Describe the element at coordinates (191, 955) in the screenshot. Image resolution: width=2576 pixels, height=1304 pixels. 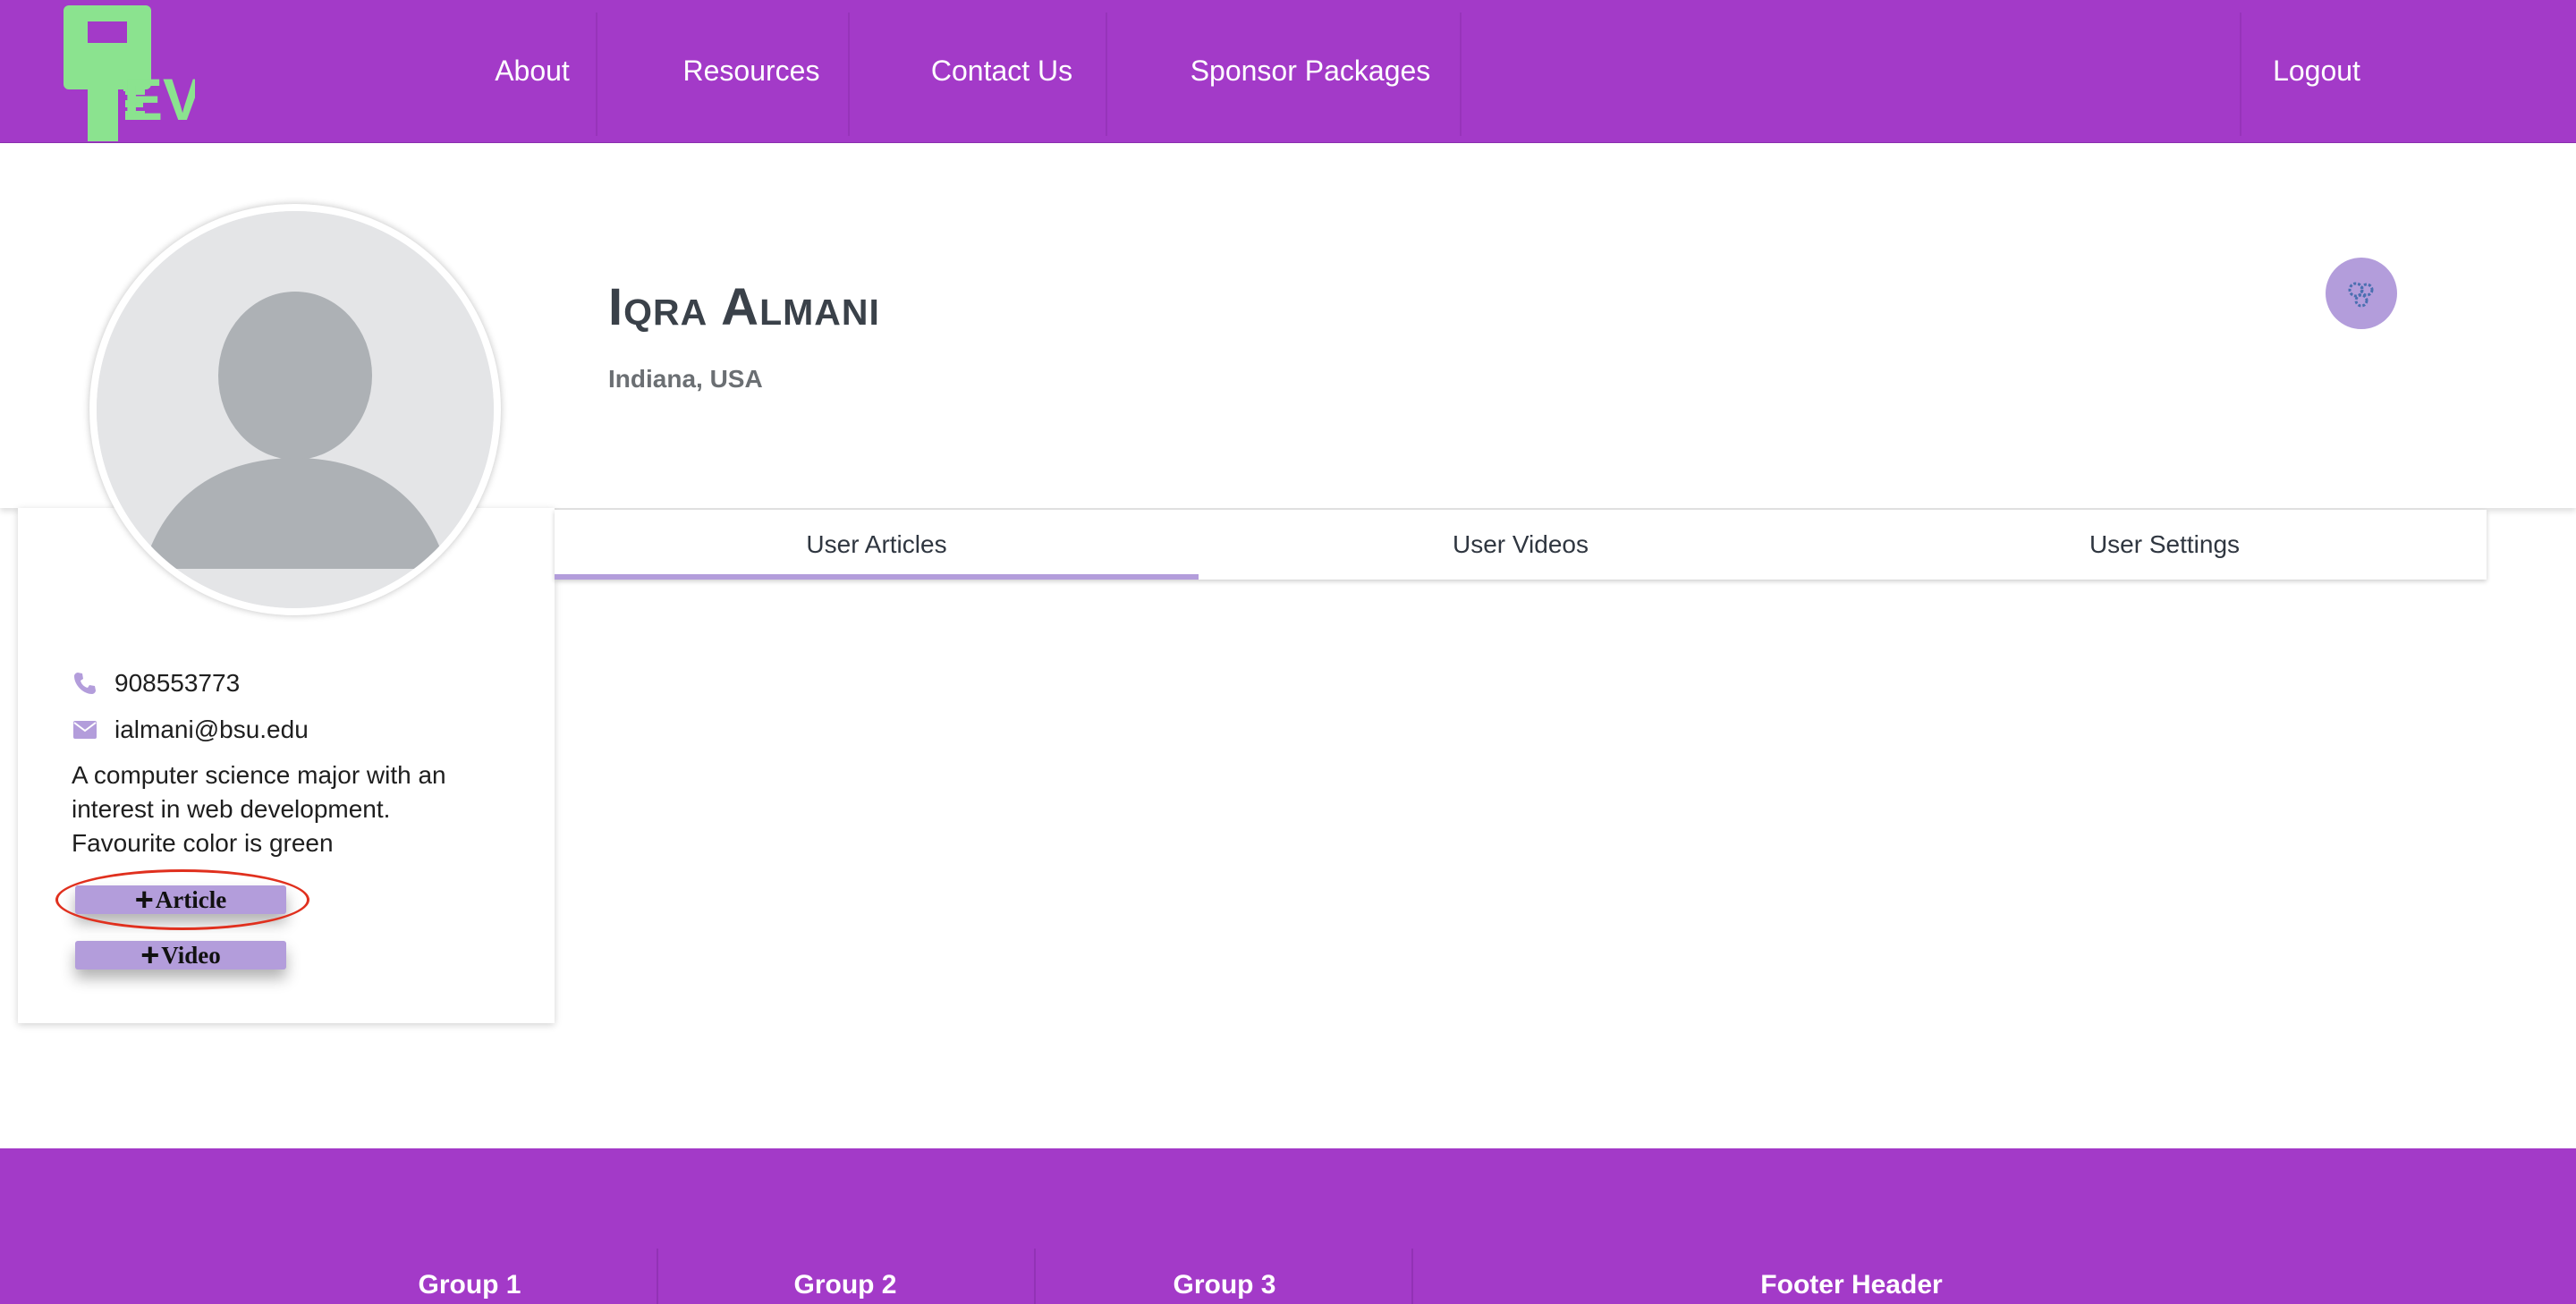
I see `add-video-label: Video` at that location.